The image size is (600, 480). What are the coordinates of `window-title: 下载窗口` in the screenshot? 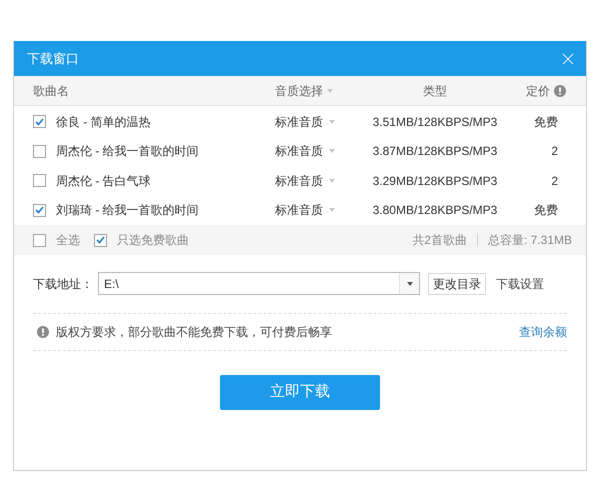 It's located at (53, 59).